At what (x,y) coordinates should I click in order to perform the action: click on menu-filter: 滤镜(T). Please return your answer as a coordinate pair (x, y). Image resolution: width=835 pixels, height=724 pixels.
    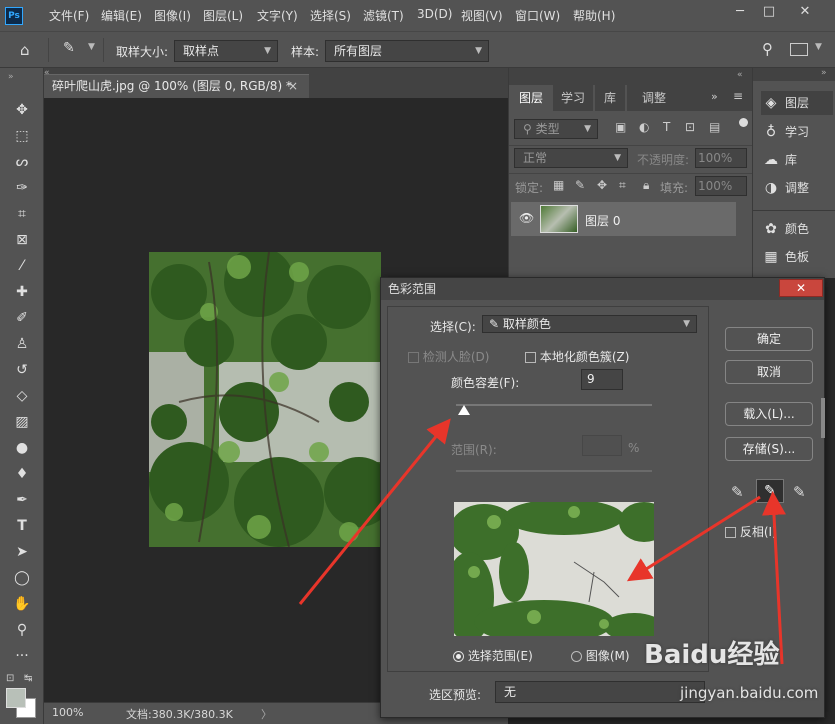
    Looking at the image, I should click on (383, 15).